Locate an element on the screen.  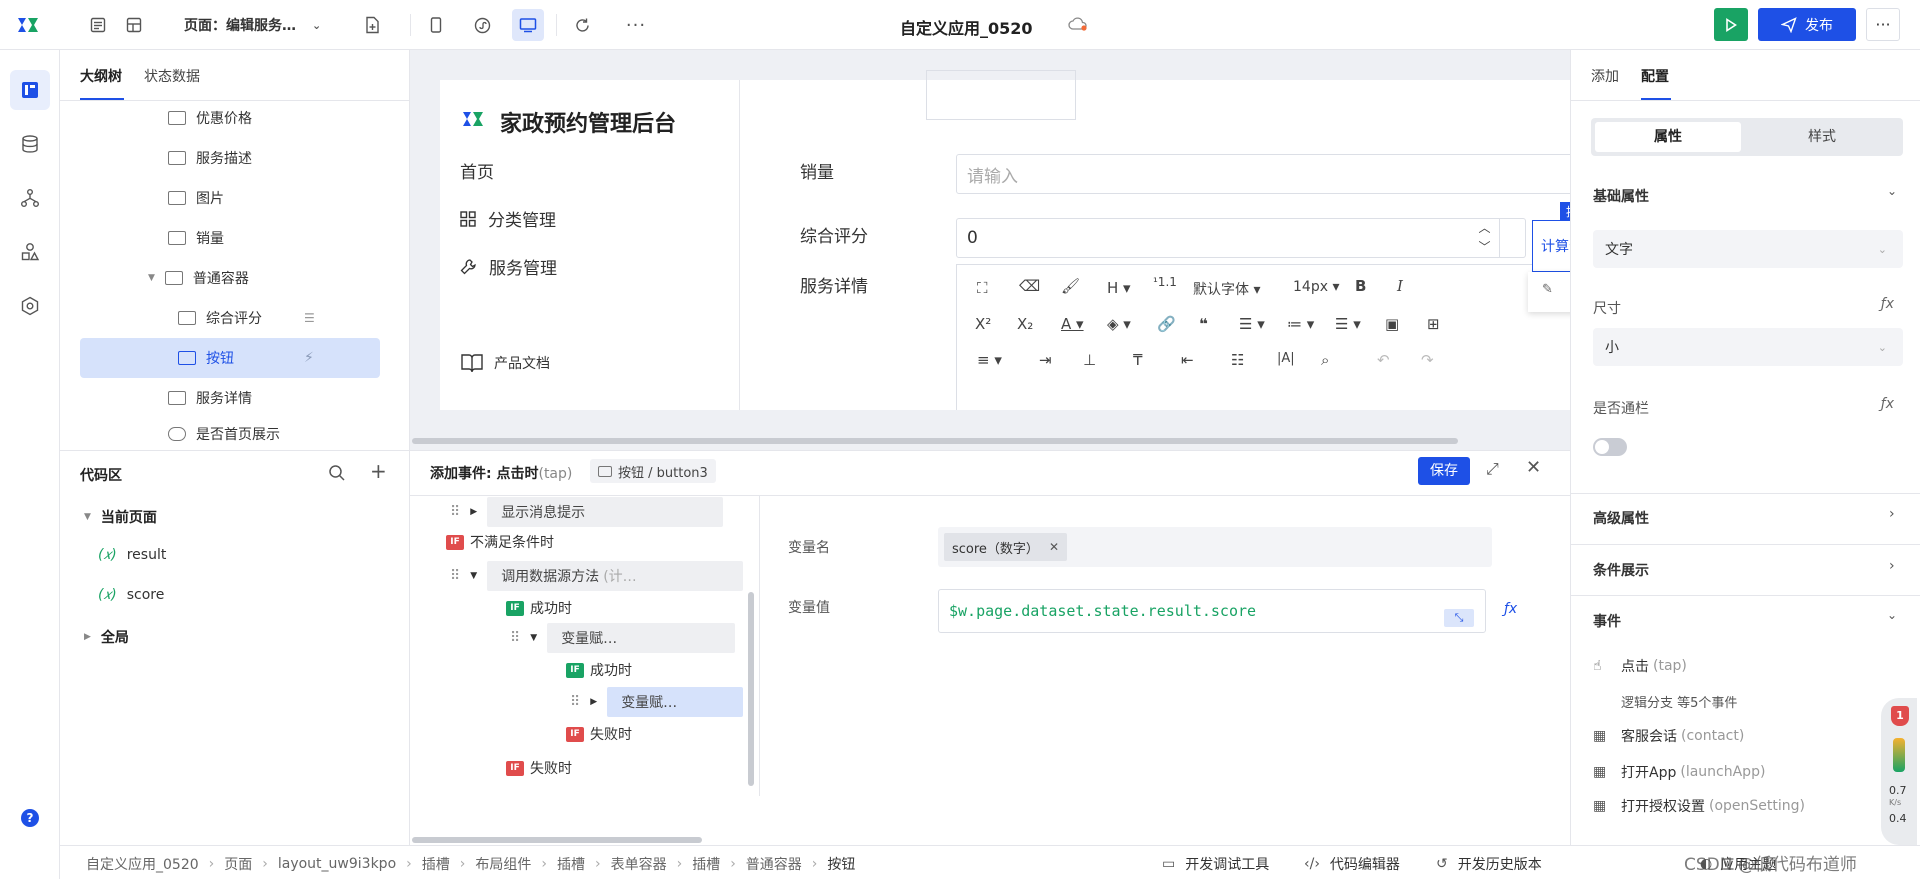
canvas-scrollbar is located at coordinates (935, 441).